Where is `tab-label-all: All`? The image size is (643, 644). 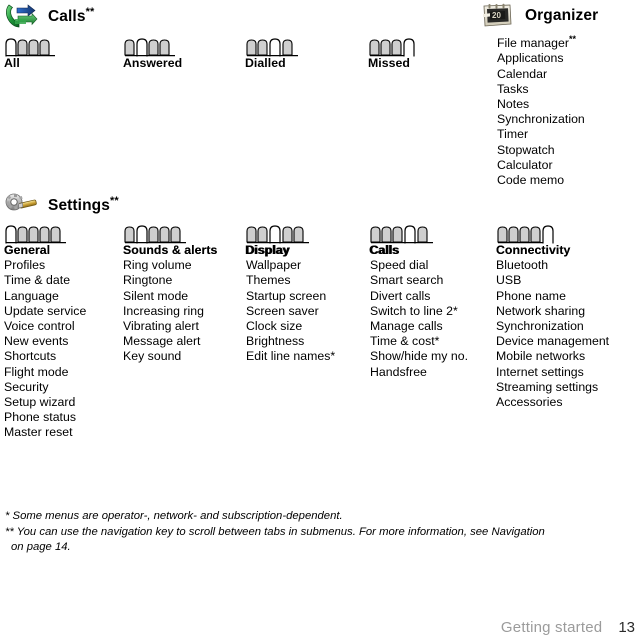
tab-label-all: All is located at coordinates (12, 63).